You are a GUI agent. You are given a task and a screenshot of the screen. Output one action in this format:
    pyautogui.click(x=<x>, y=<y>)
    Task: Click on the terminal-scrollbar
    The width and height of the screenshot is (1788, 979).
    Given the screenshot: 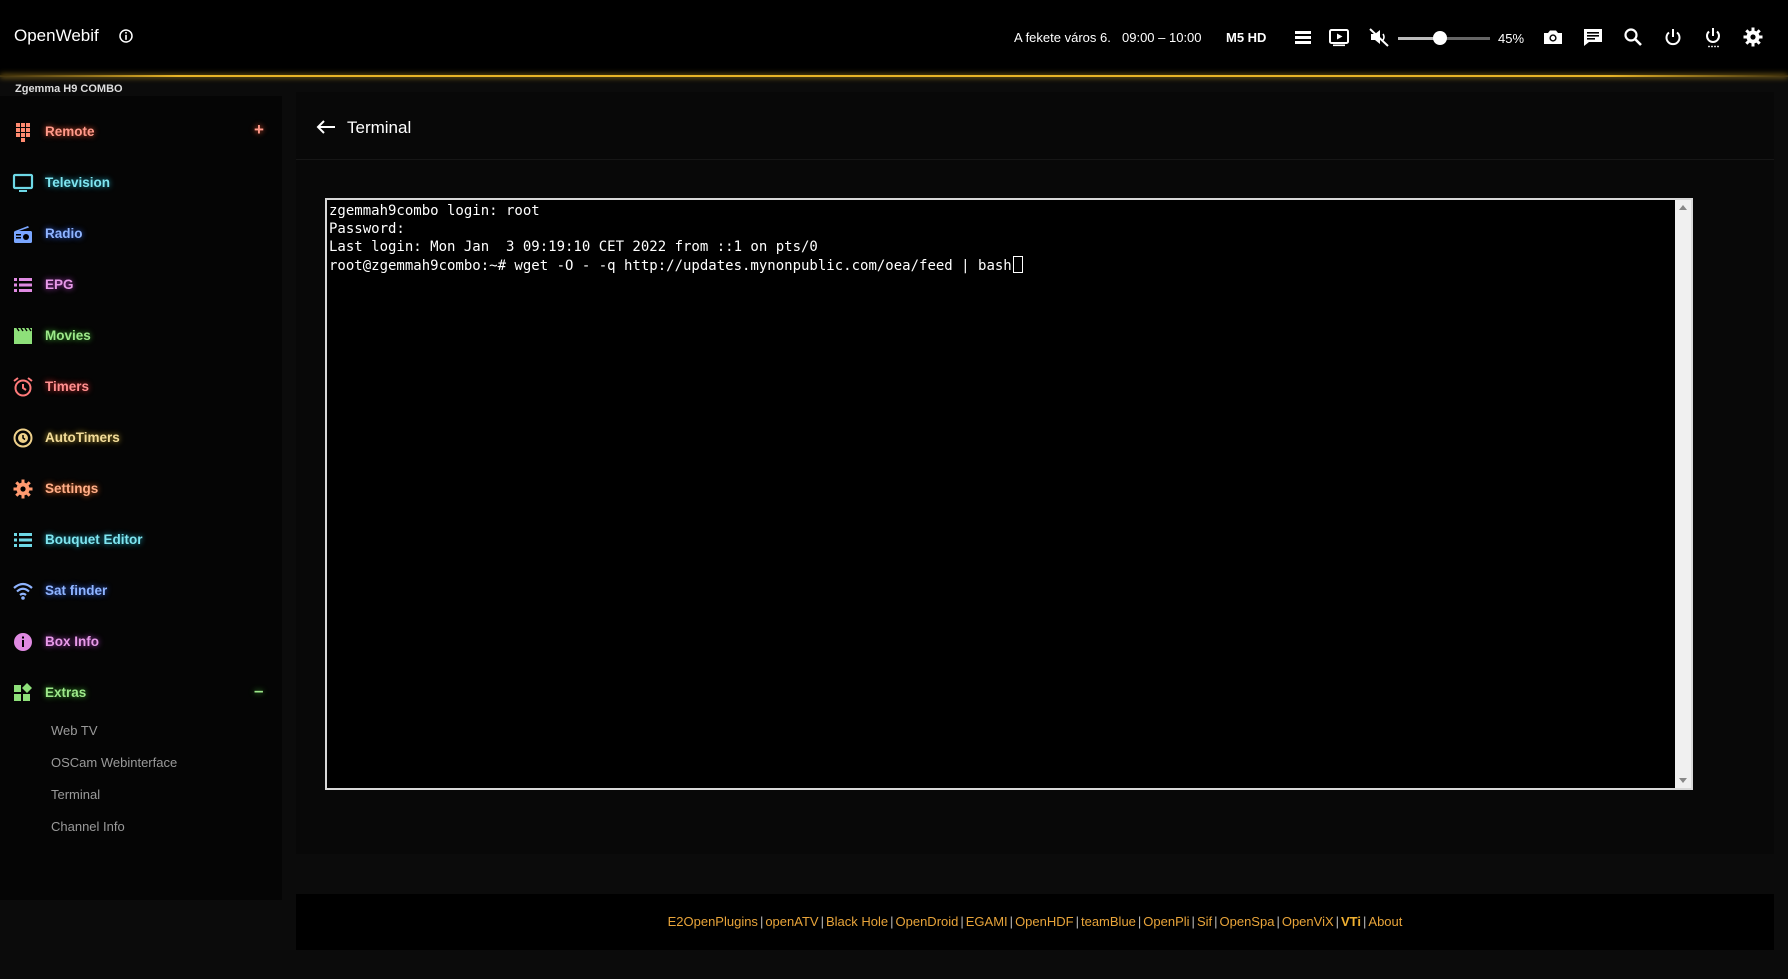 What is the action you would take?
    pyautogui.click(x=1683, y=494)
    